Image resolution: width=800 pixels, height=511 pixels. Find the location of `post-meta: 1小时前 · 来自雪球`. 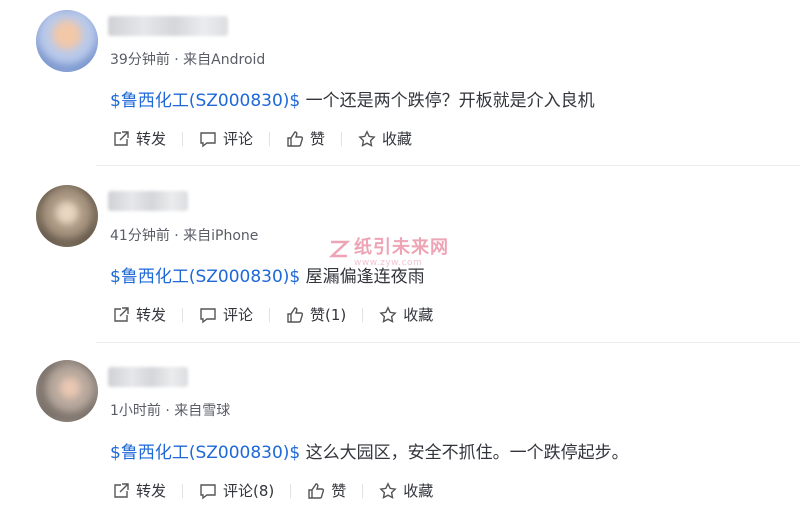

post-meta: 1小时前 · 来自雪球 is located at coordinates (170, 411).